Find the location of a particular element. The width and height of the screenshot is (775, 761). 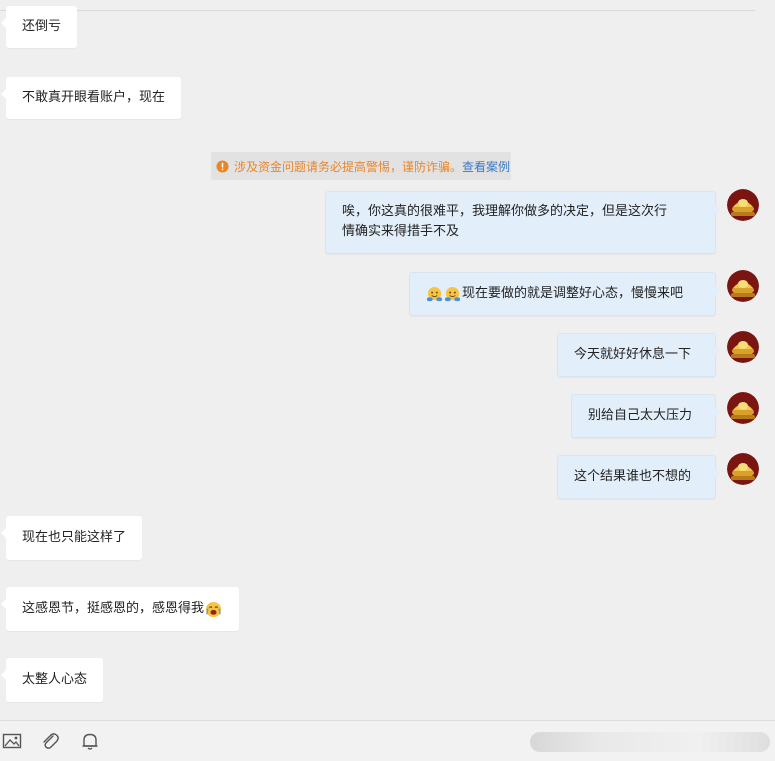

message-bubble-outgoing: 这个结果谁也不想的 is located at coordinates (638, 477).